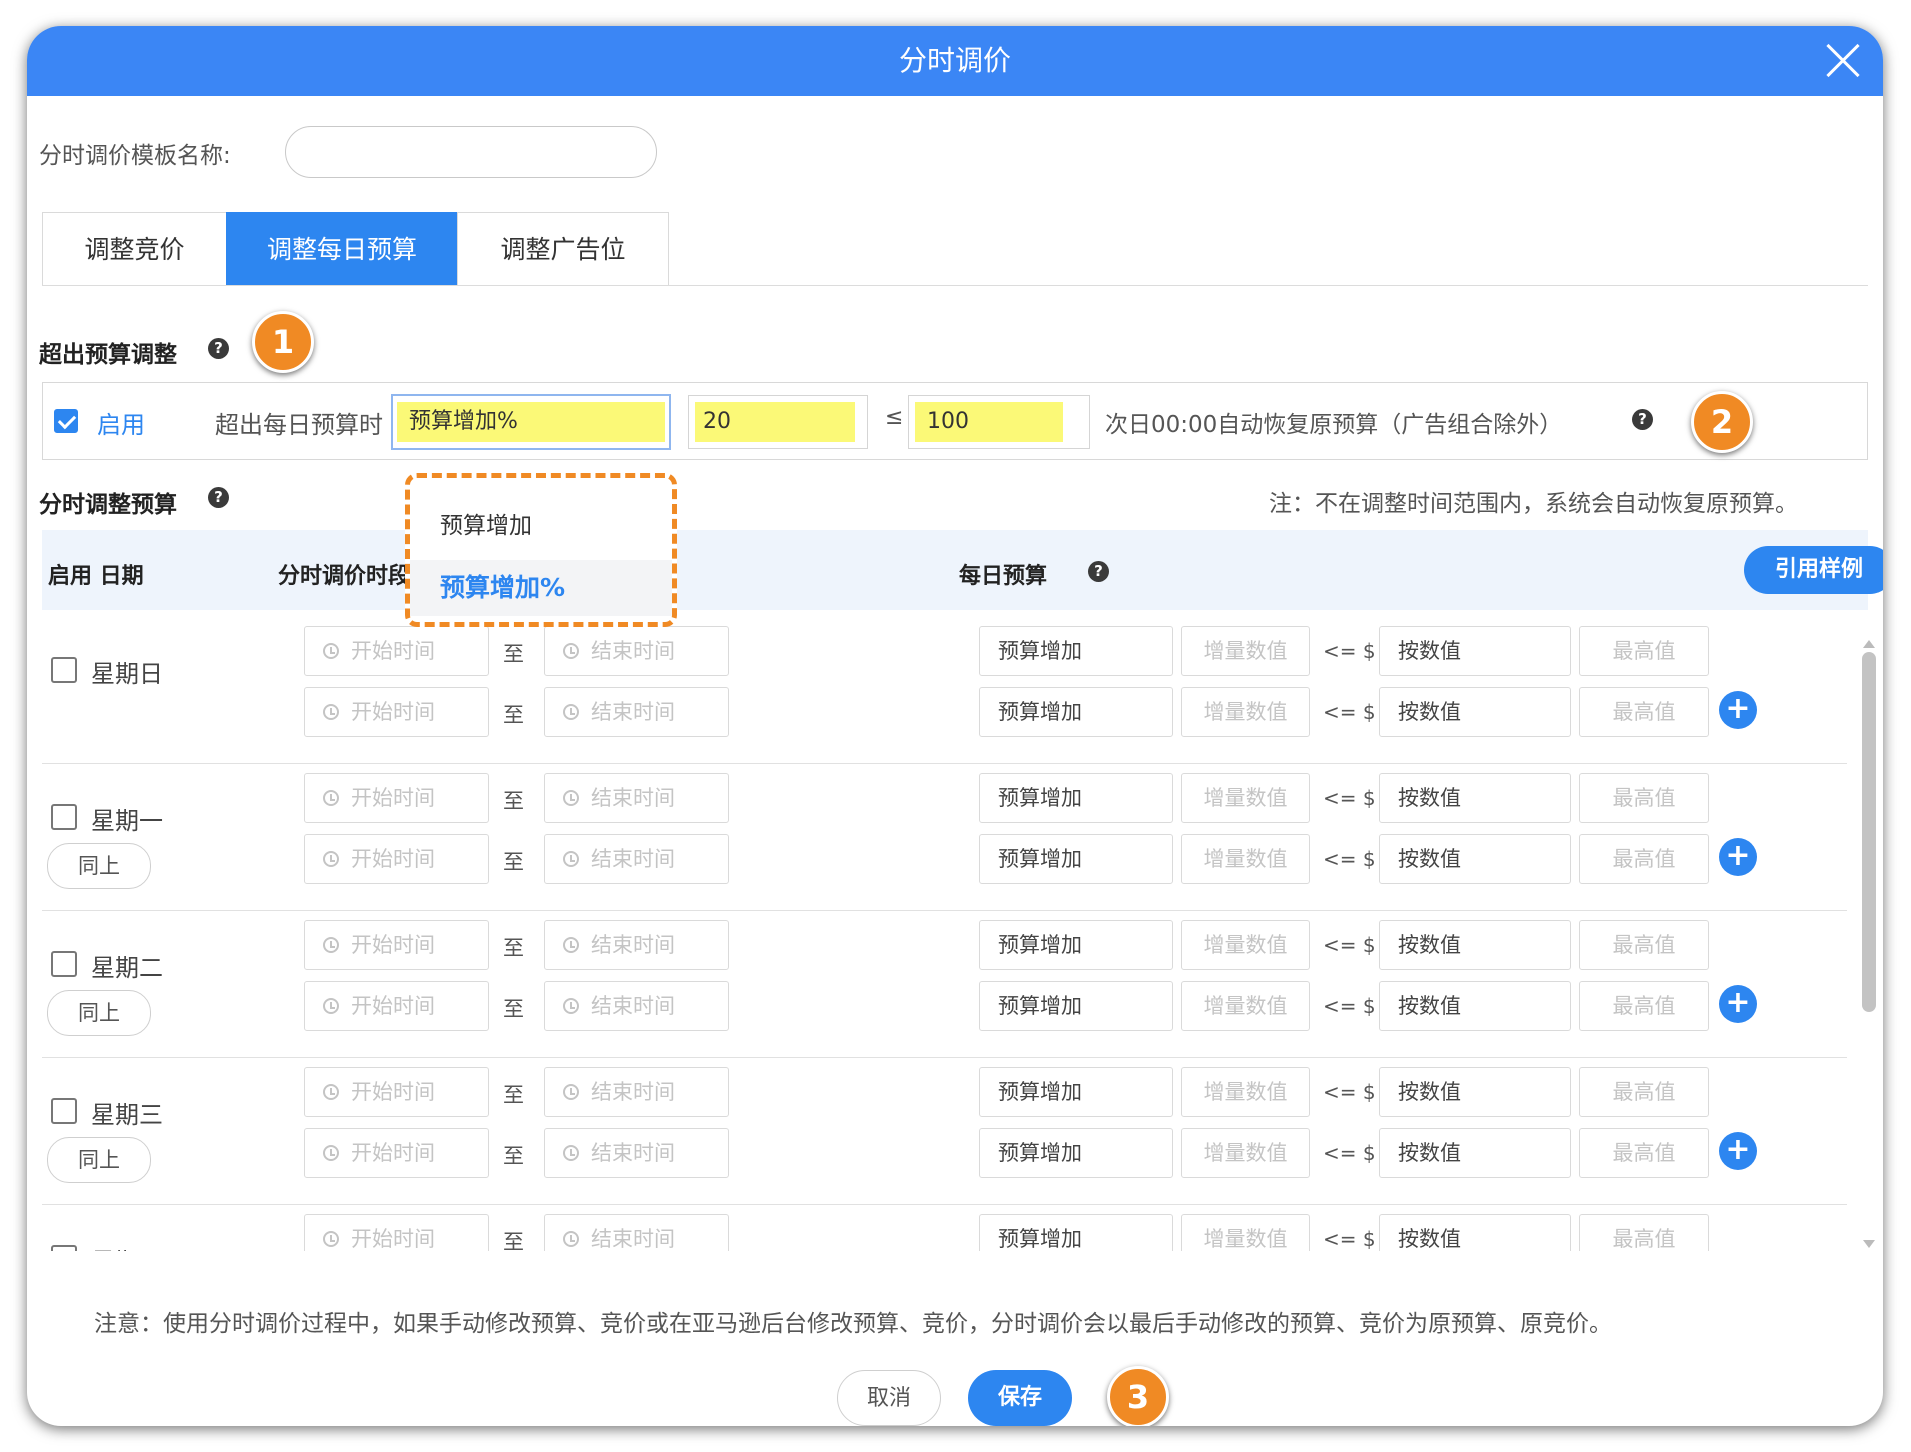  I want to click on save-button: 保存, so click(1020, 1398).